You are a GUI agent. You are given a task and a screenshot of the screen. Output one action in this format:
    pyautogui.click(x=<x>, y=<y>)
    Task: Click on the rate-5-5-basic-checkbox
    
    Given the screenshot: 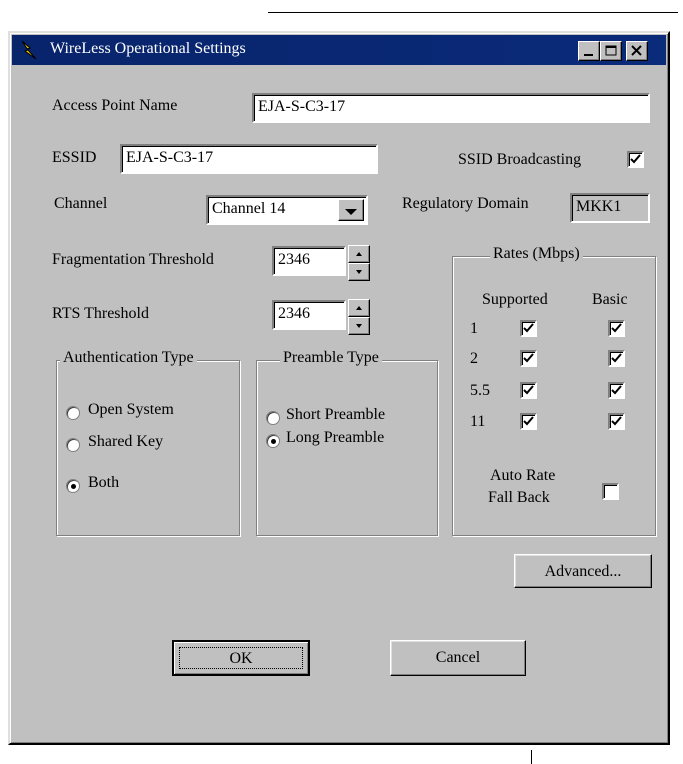 What is the action you would take?
    pyautogui.click(x=616, y=390)
    